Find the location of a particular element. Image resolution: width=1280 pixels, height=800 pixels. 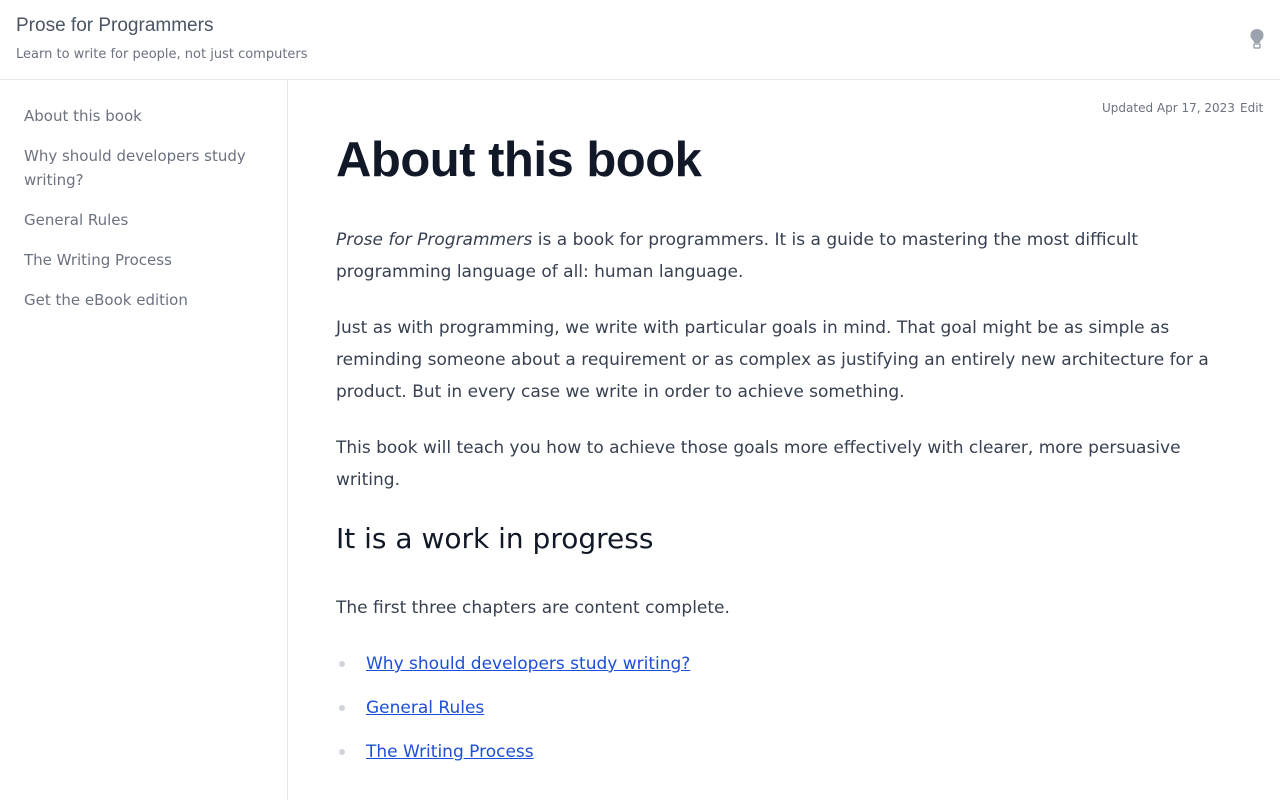

lightbulb-icon is located at coordinates (1257, 39).